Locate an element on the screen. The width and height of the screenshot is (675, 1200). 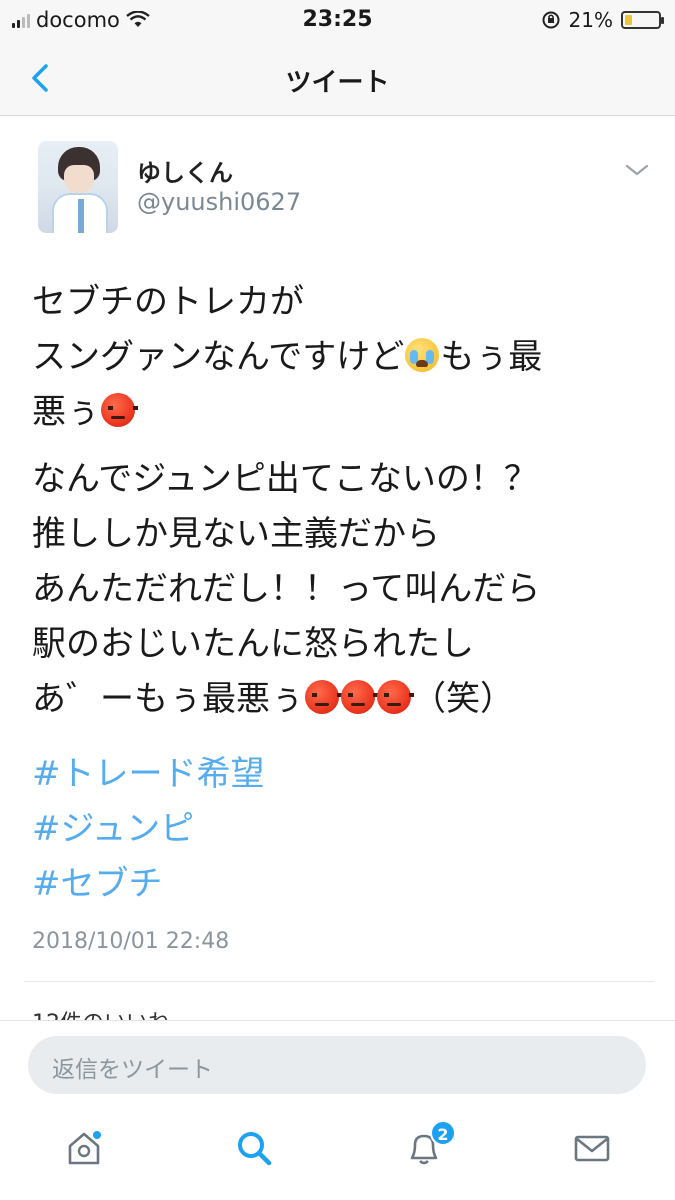
user-handle: @yuushi0627 is located at coordinates (219, 202).